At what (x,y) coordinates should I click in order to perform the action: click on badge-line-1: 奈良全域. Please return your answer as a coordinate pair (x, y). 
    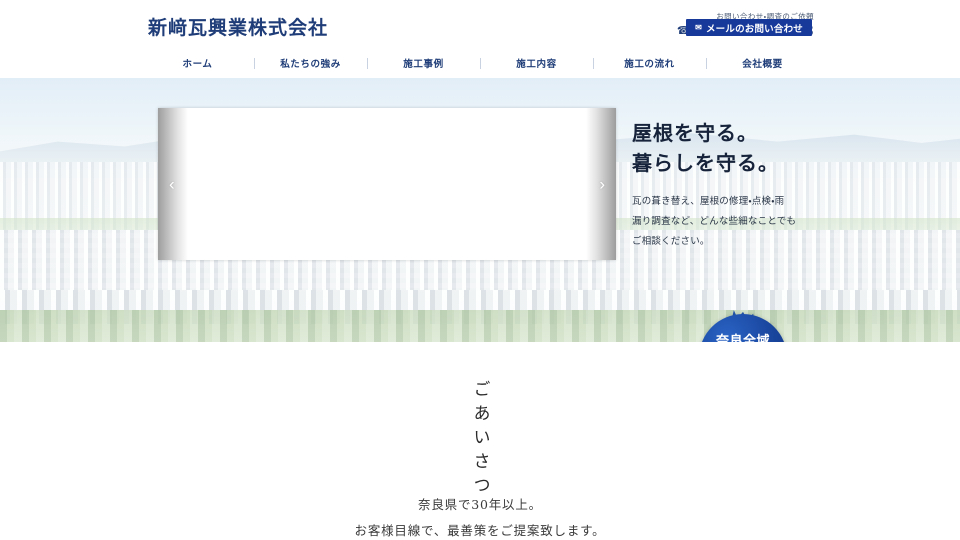
    Looking at the image, I should click on (742, 337).